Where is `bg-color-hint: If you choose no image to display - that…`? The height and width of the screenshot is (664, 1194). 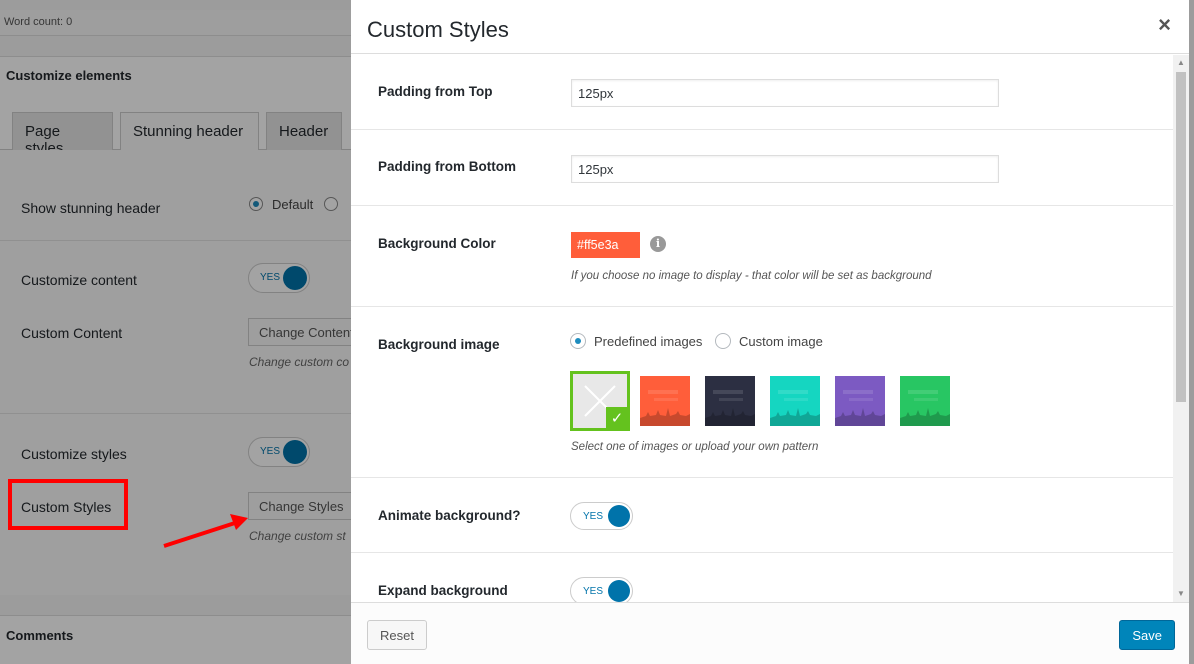
bg-color-hint: If you choose no image to display - that… is located at coordinates (751, 276).